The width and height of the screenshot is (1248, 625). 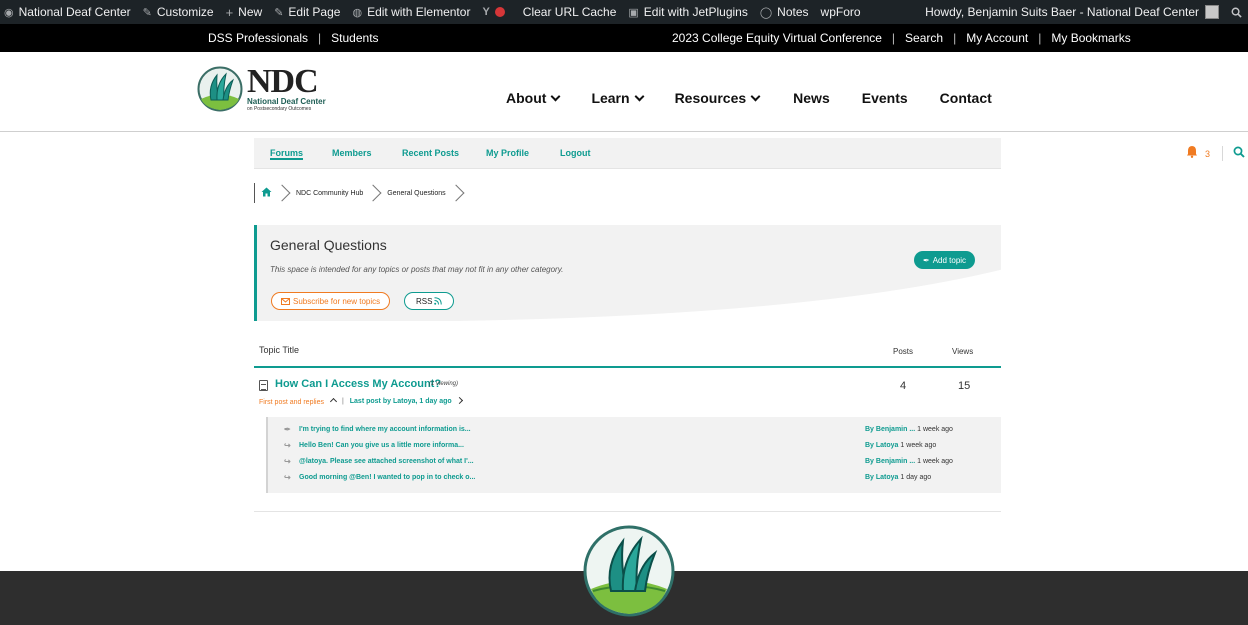 I want to click on nav-contact: Contact, so click(x=966, y=98).